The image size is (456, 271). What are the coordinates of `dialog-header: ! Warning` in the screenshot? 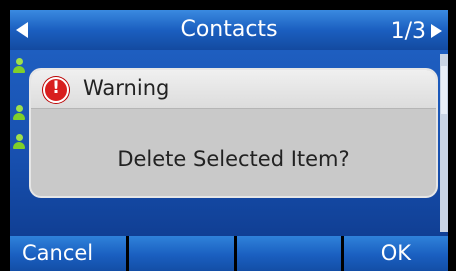 It's located at (233, 89).